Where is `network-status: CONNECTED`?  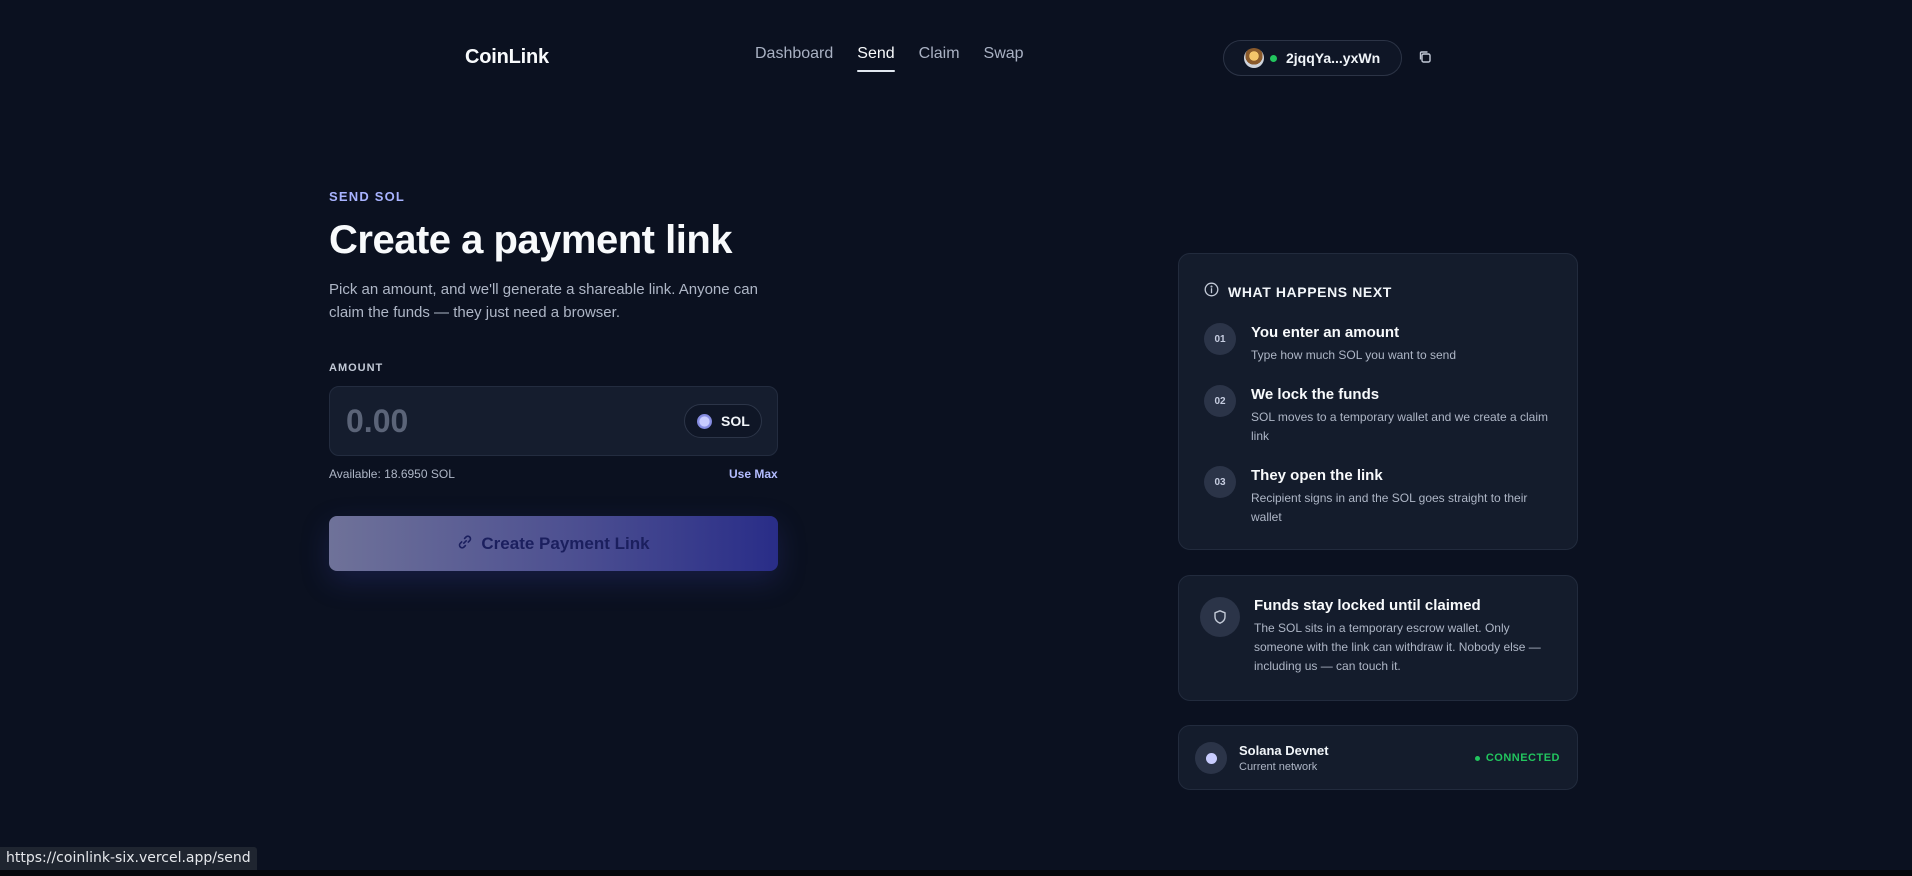 network-status: CONNECTED is located at coordinates (1517, 758).